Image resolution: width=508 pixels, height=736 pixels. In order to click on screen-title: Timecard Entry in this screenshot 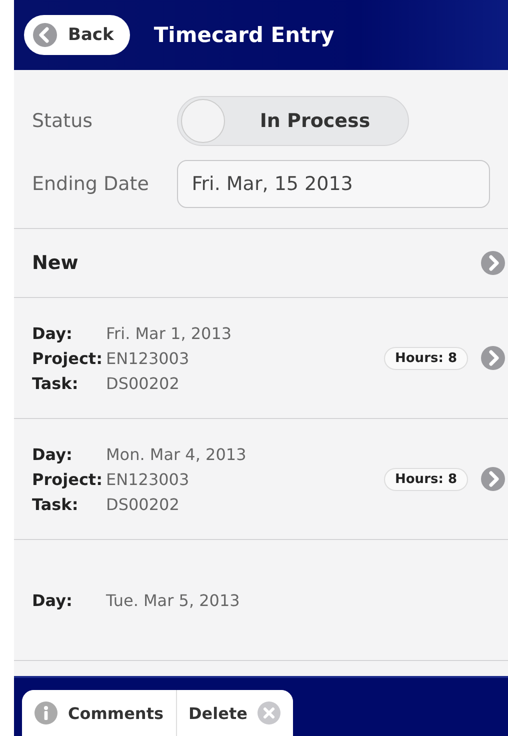, I will do `click(244, 35)`.